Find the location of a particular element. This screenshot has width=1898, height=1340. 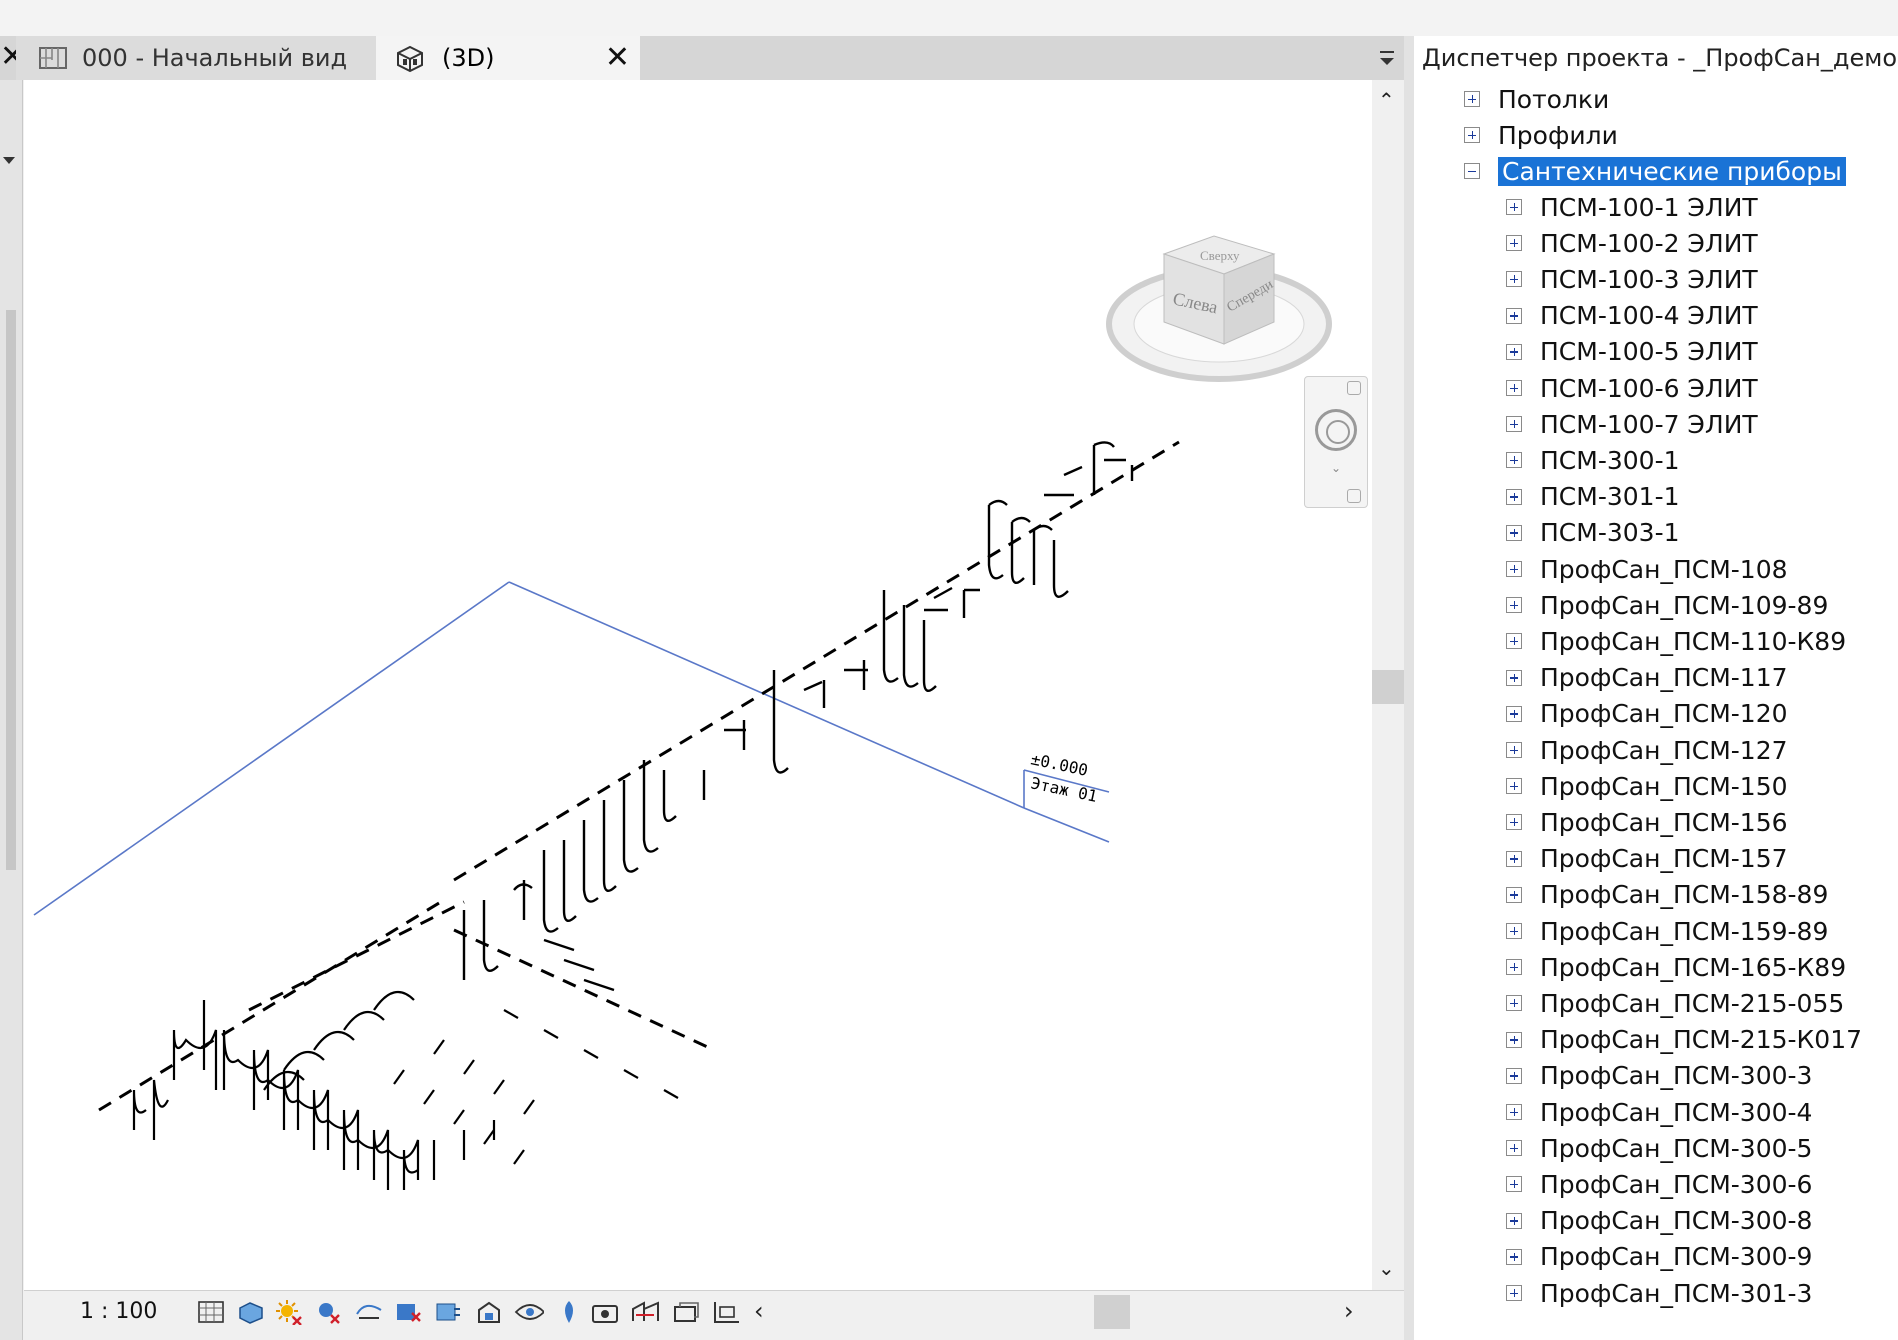

tree-item-fixture-family: ПрофСан_ПСМ-300-8 is located at coordinates (1659, 1221).